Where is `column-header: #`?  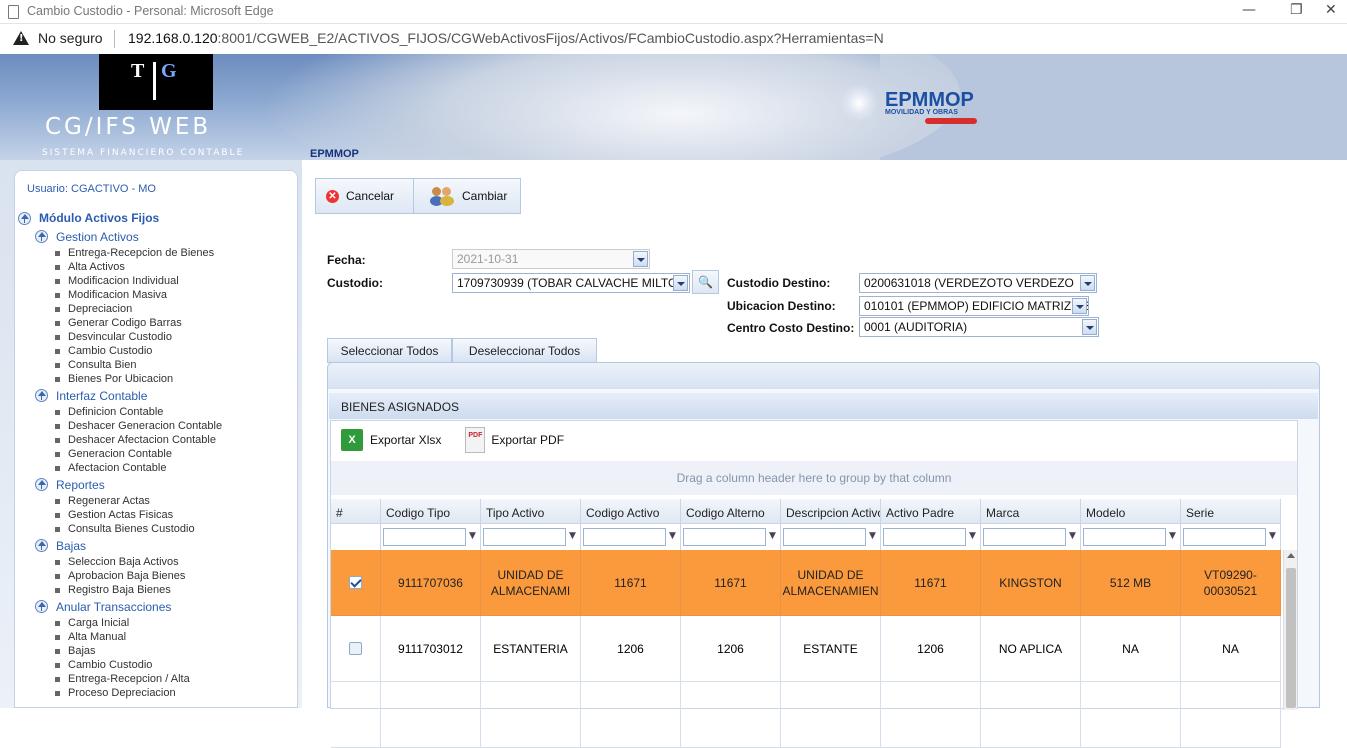
column-header: # is located at coordinates (356, 511).